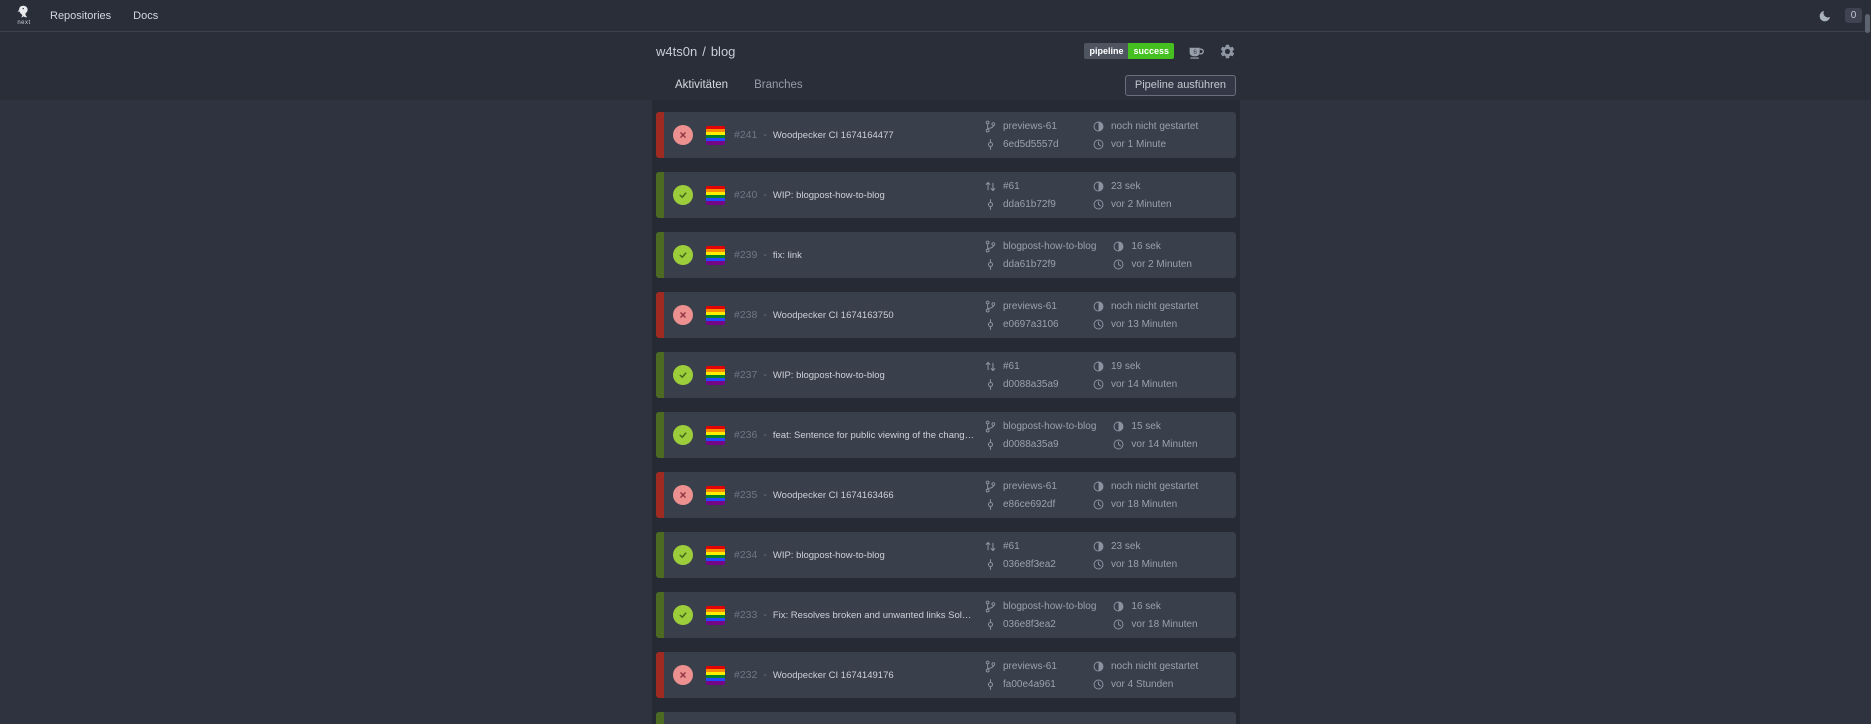 The image size is (1871, 724). I want to click on build-number: #232, so click(746, 675).